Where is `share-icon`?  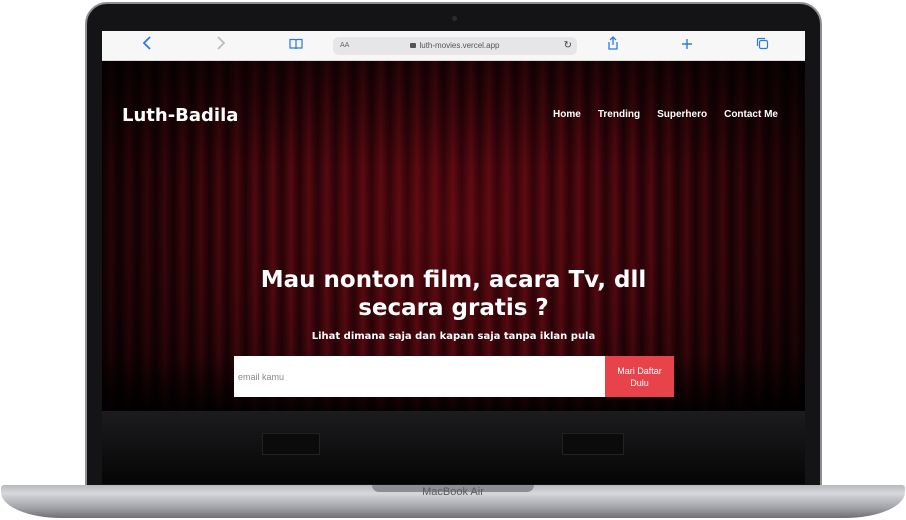
share-icon is located at coordinates (613, 46).